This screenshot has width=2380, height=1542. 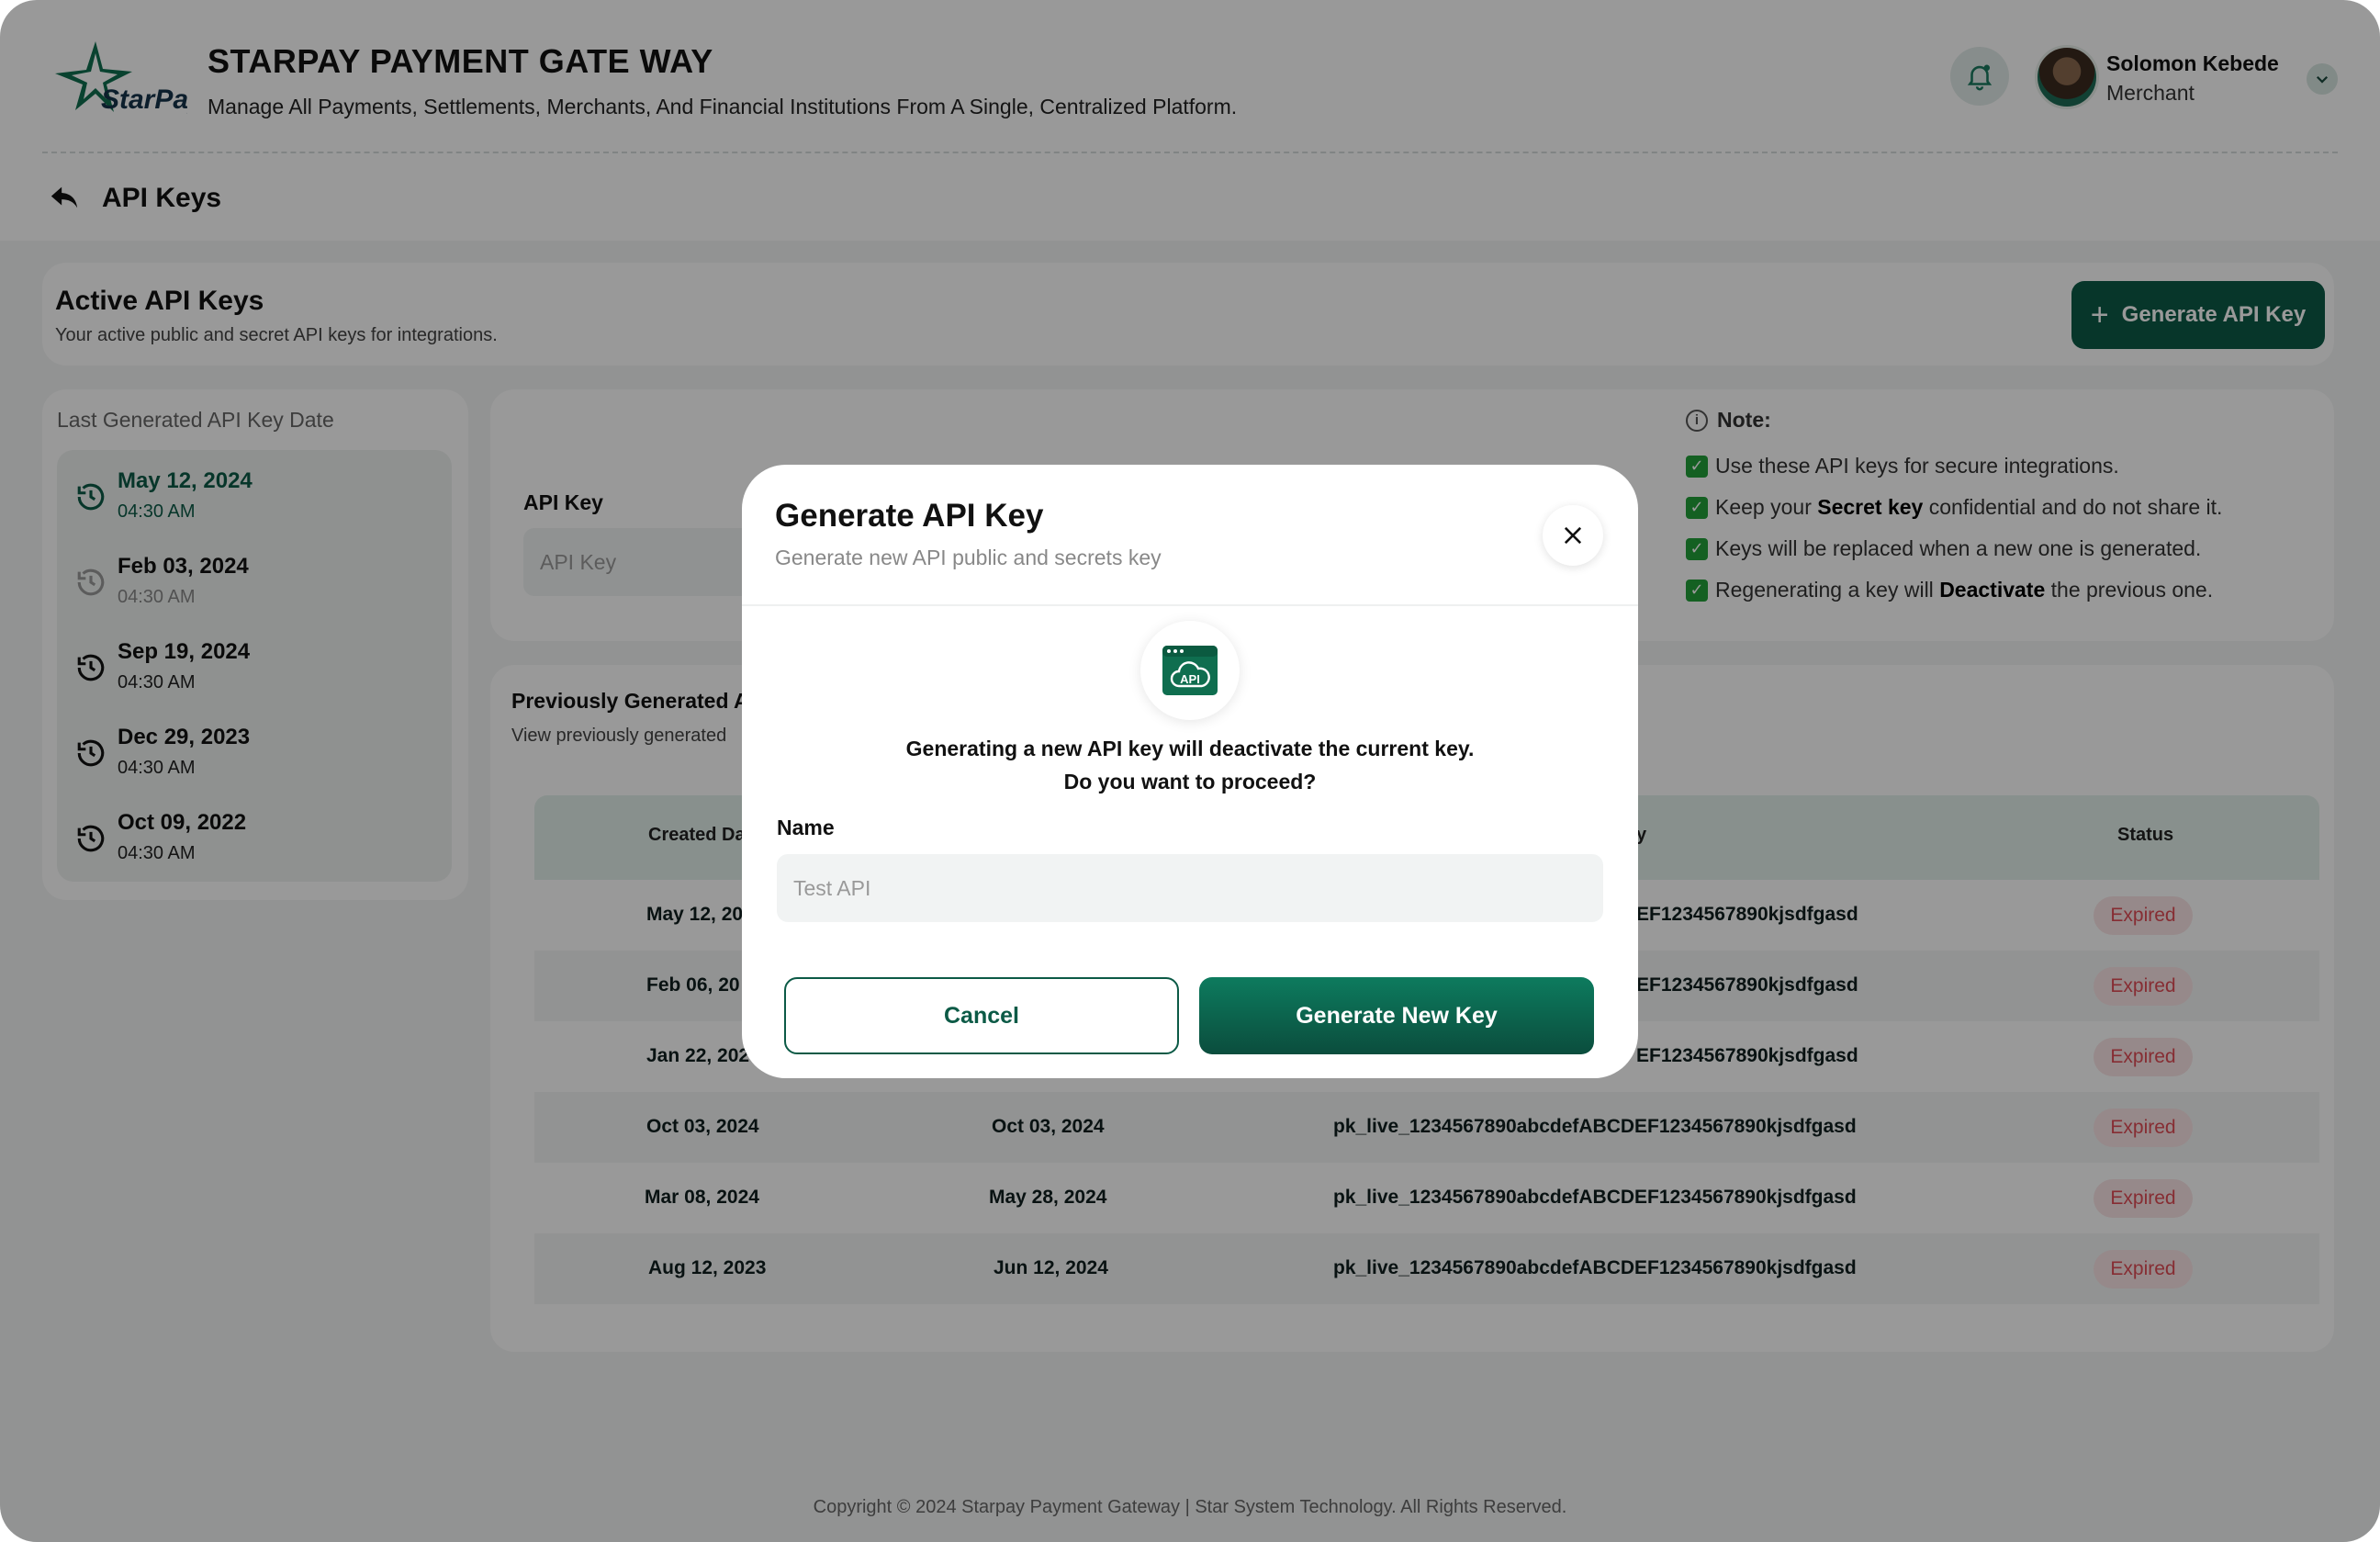 I want to click on svg-text: API, so click(x=1190, y=679).